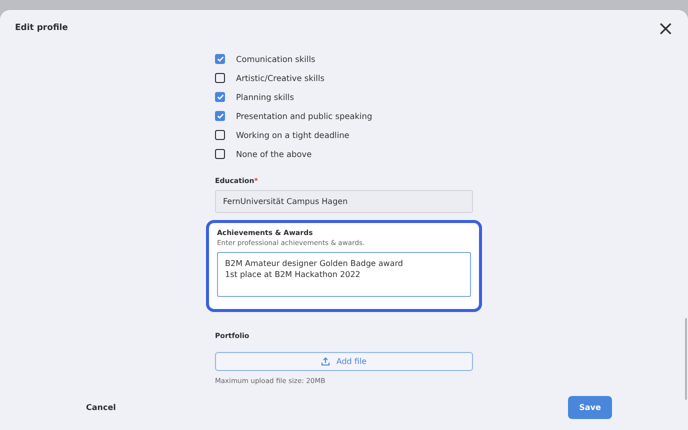 The height and width of the screenshot is (430, 688). I want to click on checkbox-label: Working on a tight deadline, so click(293, 135).